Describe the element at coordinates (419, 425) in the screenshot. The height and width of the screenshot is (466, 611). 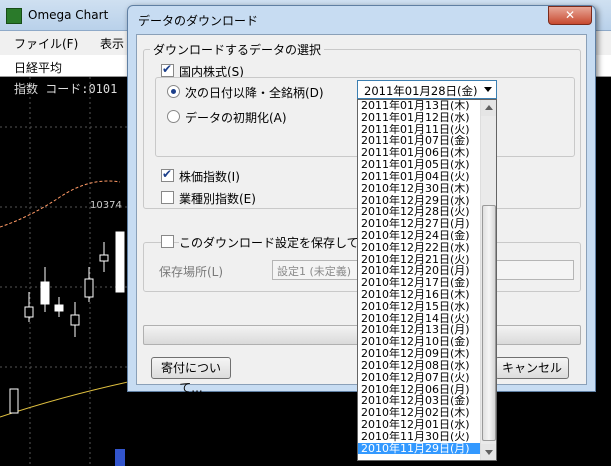
I see `date-option: 2010年12月01日(水)` at that location.